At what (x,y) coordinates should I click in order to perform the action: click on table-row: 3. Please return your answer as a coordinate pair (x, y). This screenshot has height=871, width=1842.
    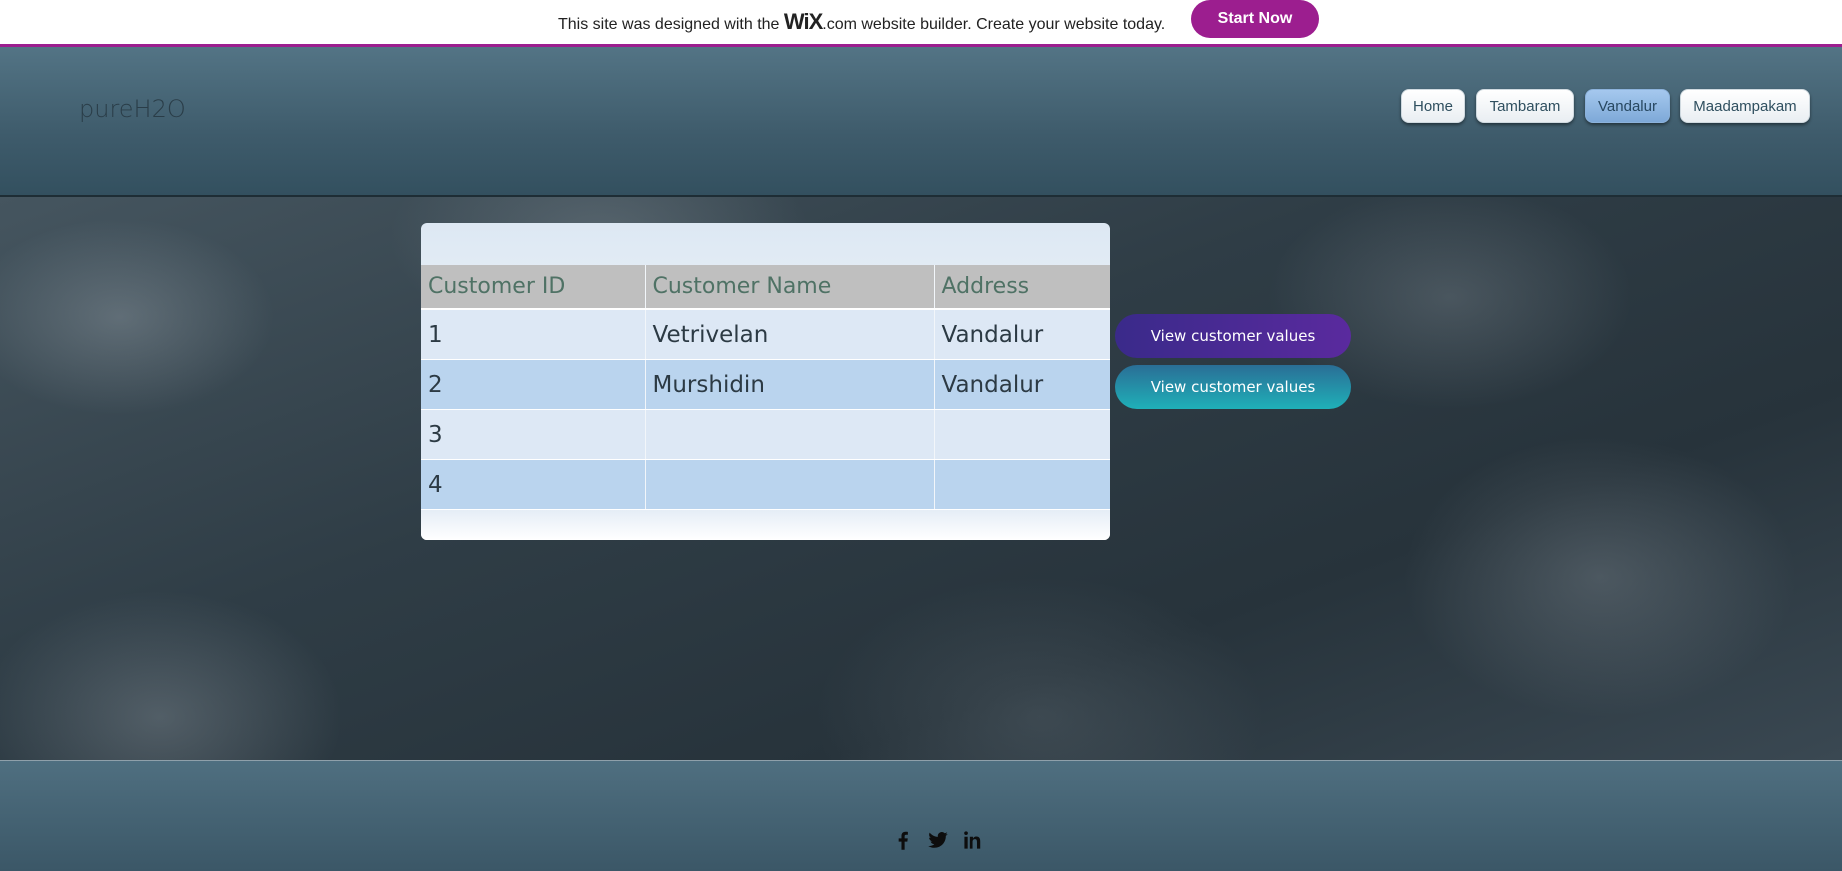
    Looking at the image, I should click on (765, 434).